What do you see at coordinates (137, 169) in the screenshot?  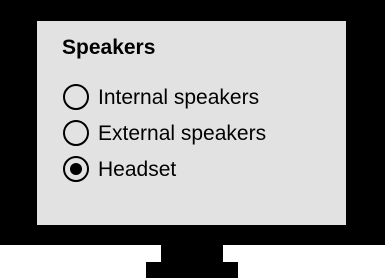 I see `radio-option-label: Headset` at bounding box center [137, 169].